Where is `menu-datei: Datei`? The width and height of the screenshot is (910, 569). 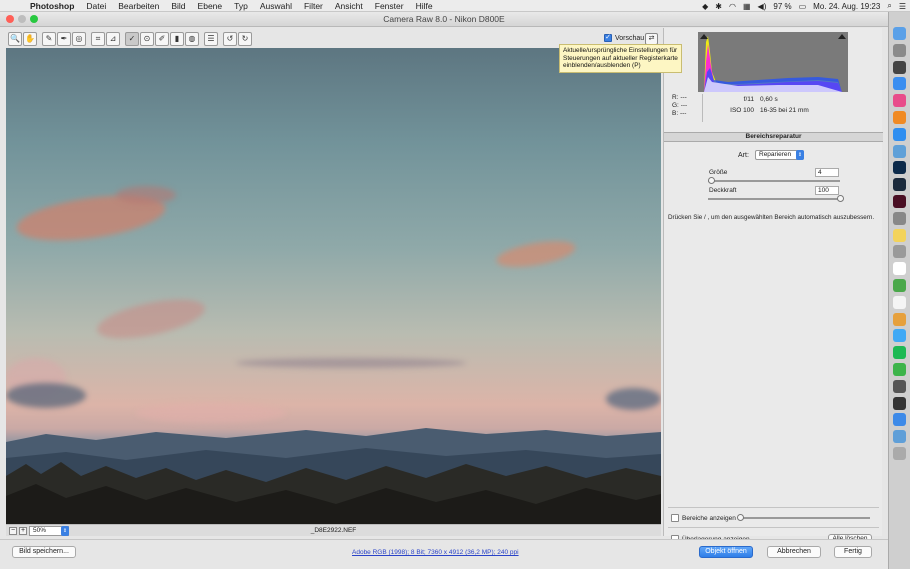 menu-datei: Datei is located at coordinates (96, 6).